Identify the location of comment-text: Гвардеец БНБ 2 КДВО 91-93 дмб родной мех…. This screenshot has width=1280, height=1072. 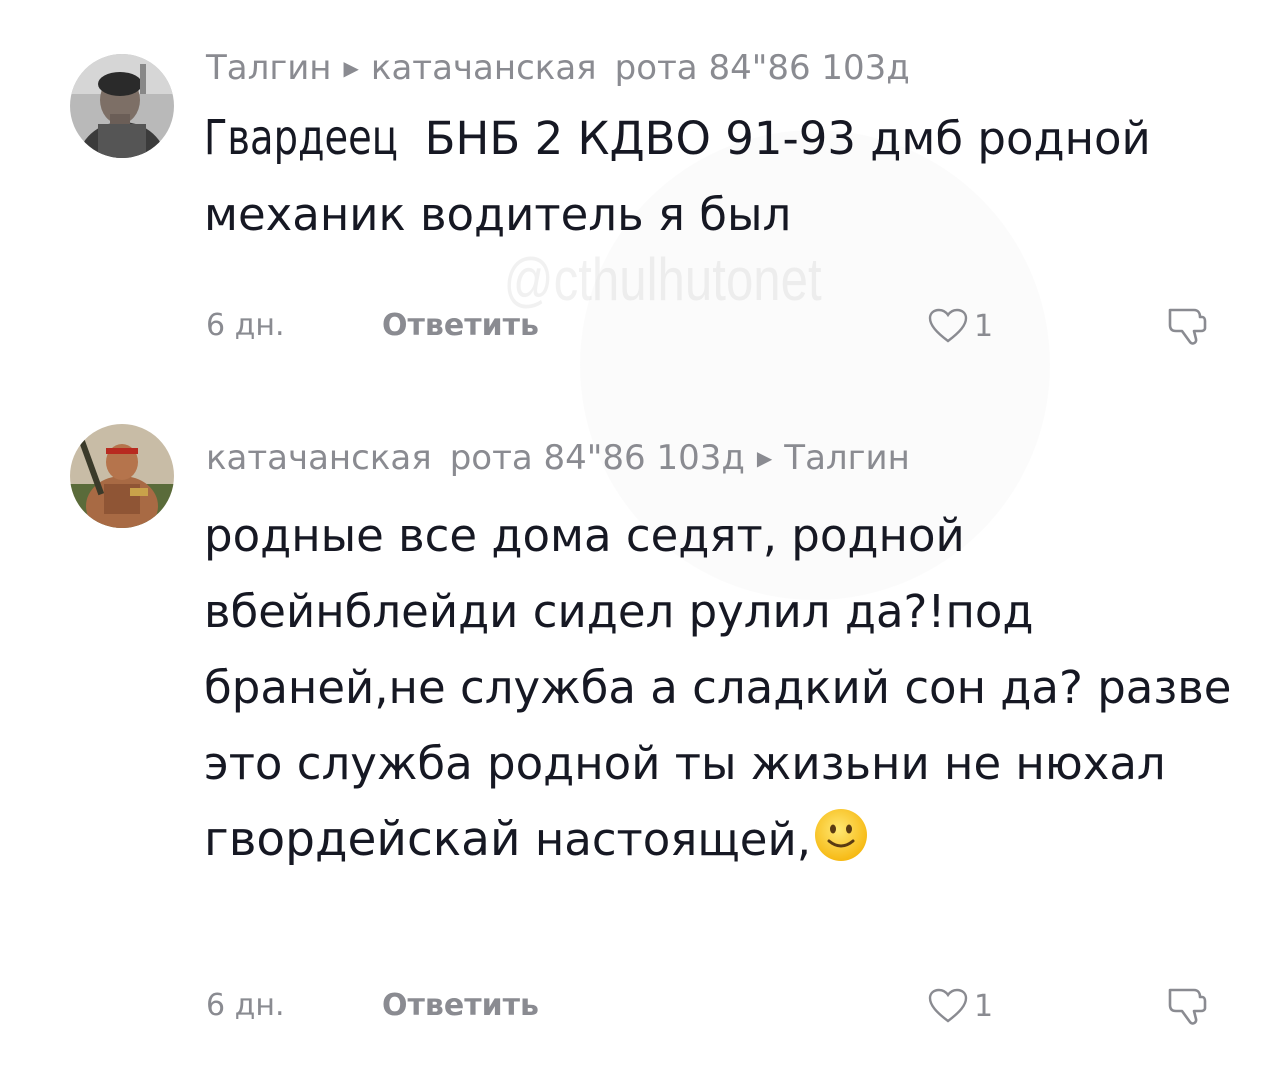
(719, 176).